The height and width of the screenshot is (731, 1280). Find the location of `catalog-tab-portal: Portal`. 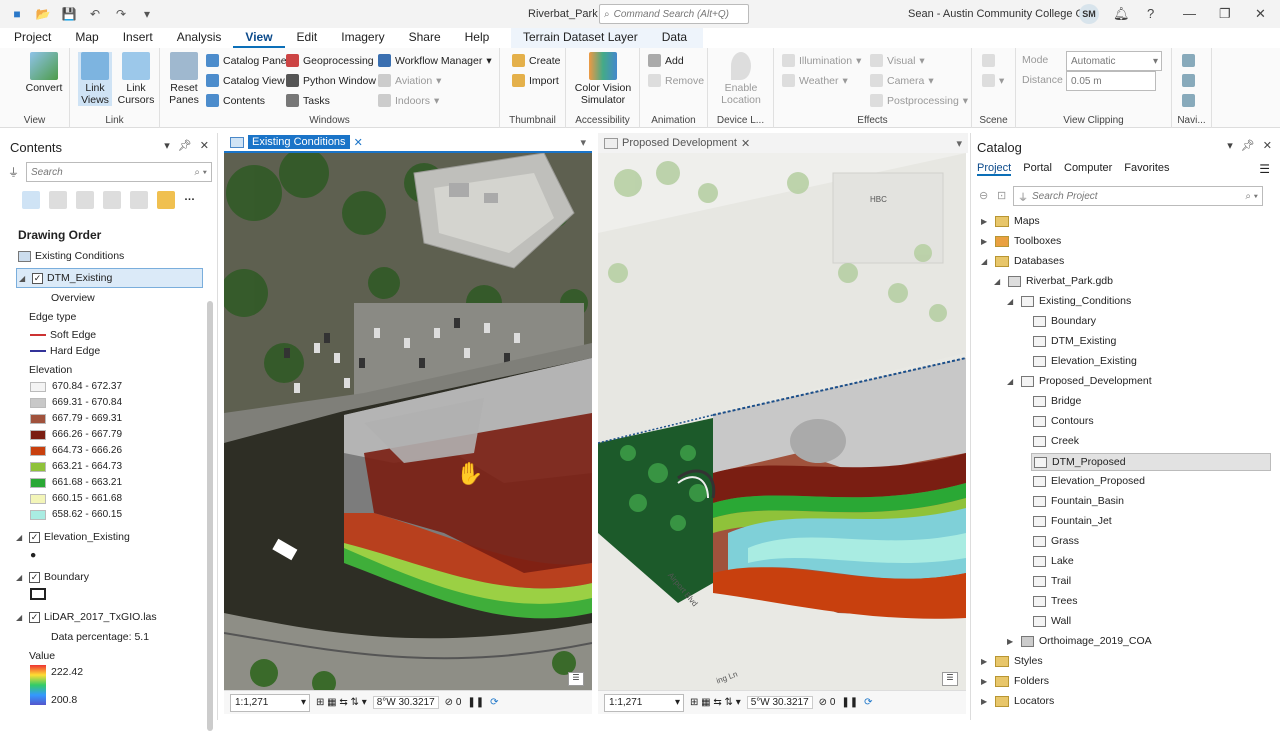

catalog-tab-portal: Portal is located at coordinates (1037, 169).